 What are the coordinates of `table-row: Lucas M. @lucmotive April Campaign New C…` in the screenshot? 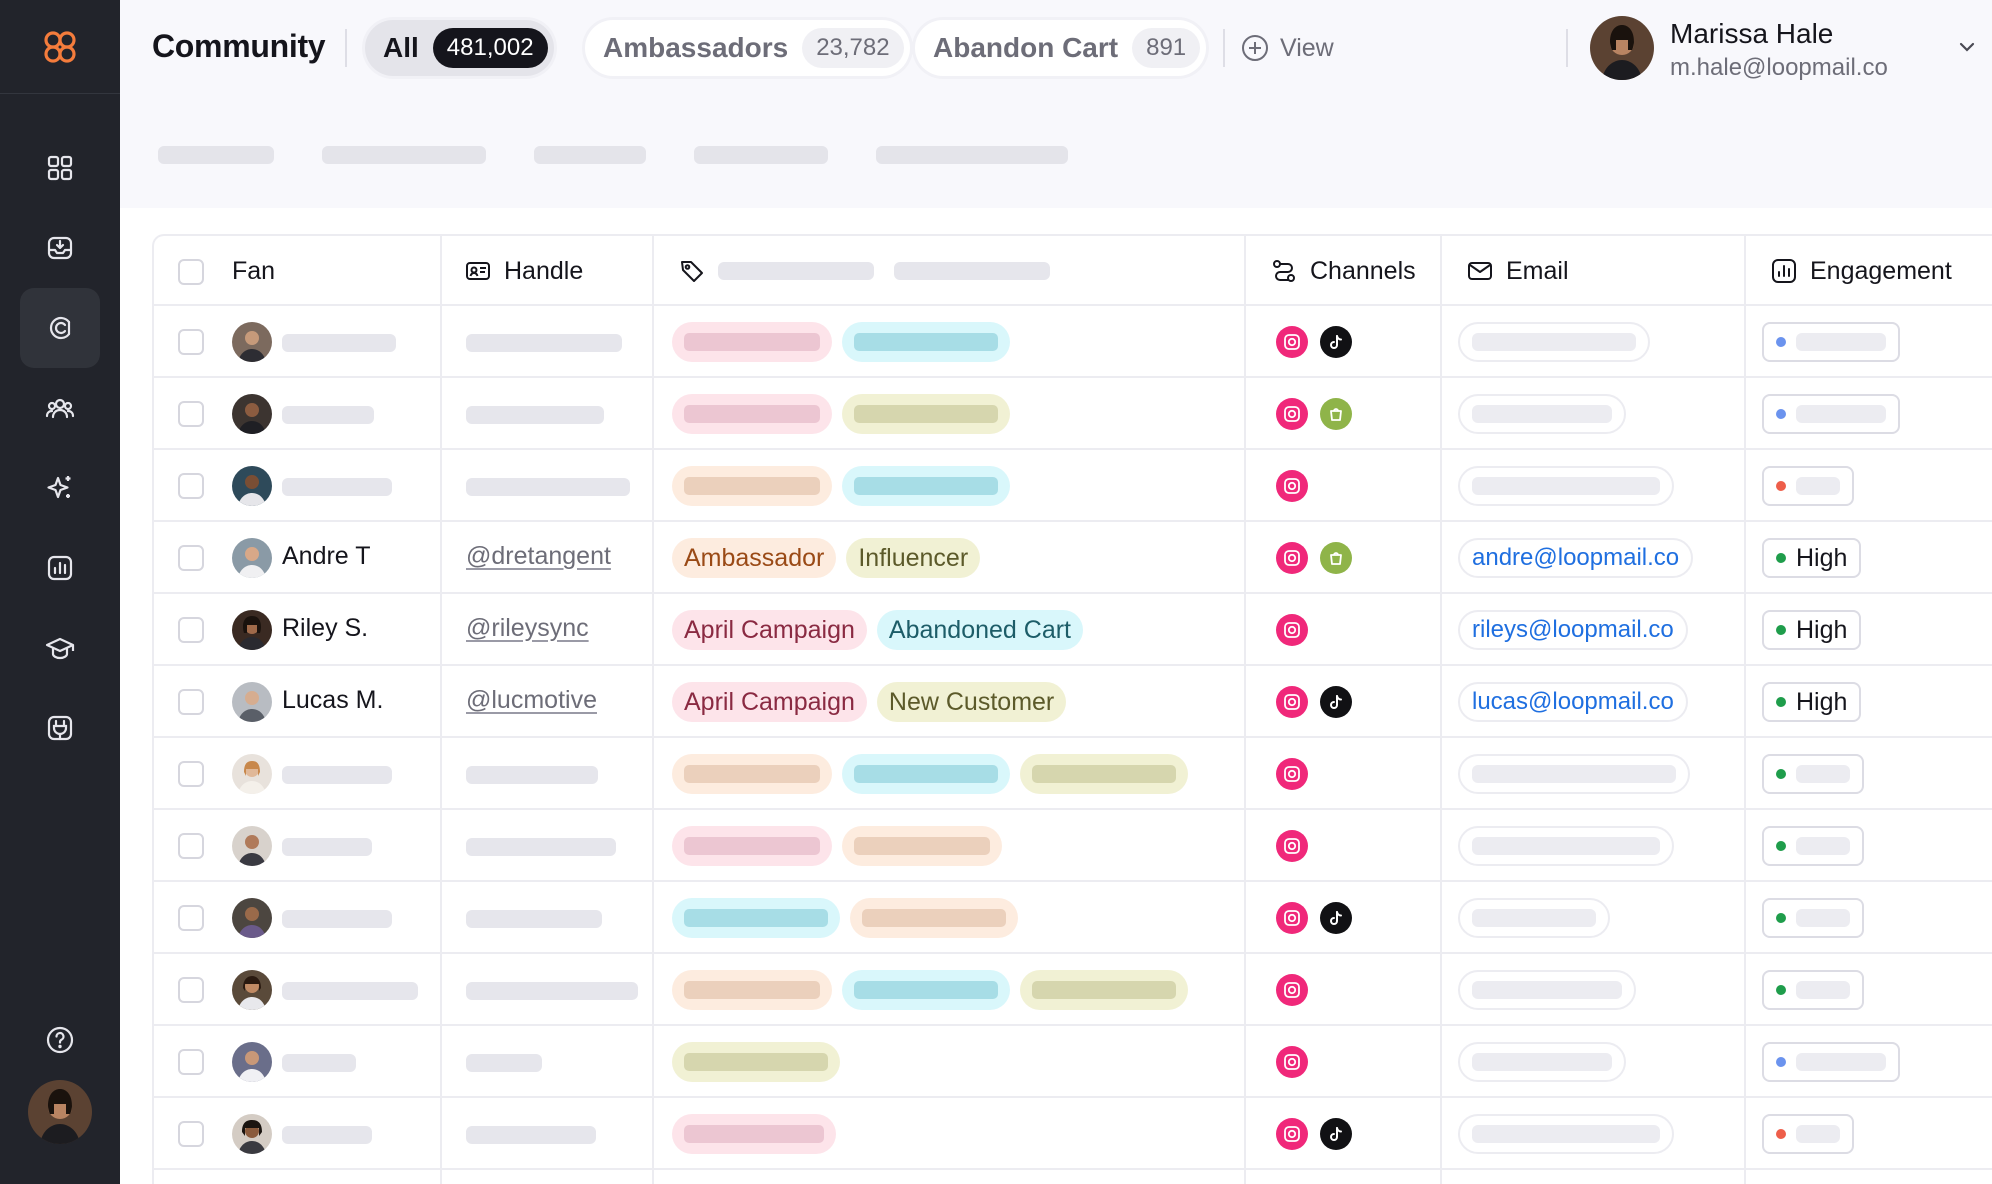 It's located at (1073, 702).